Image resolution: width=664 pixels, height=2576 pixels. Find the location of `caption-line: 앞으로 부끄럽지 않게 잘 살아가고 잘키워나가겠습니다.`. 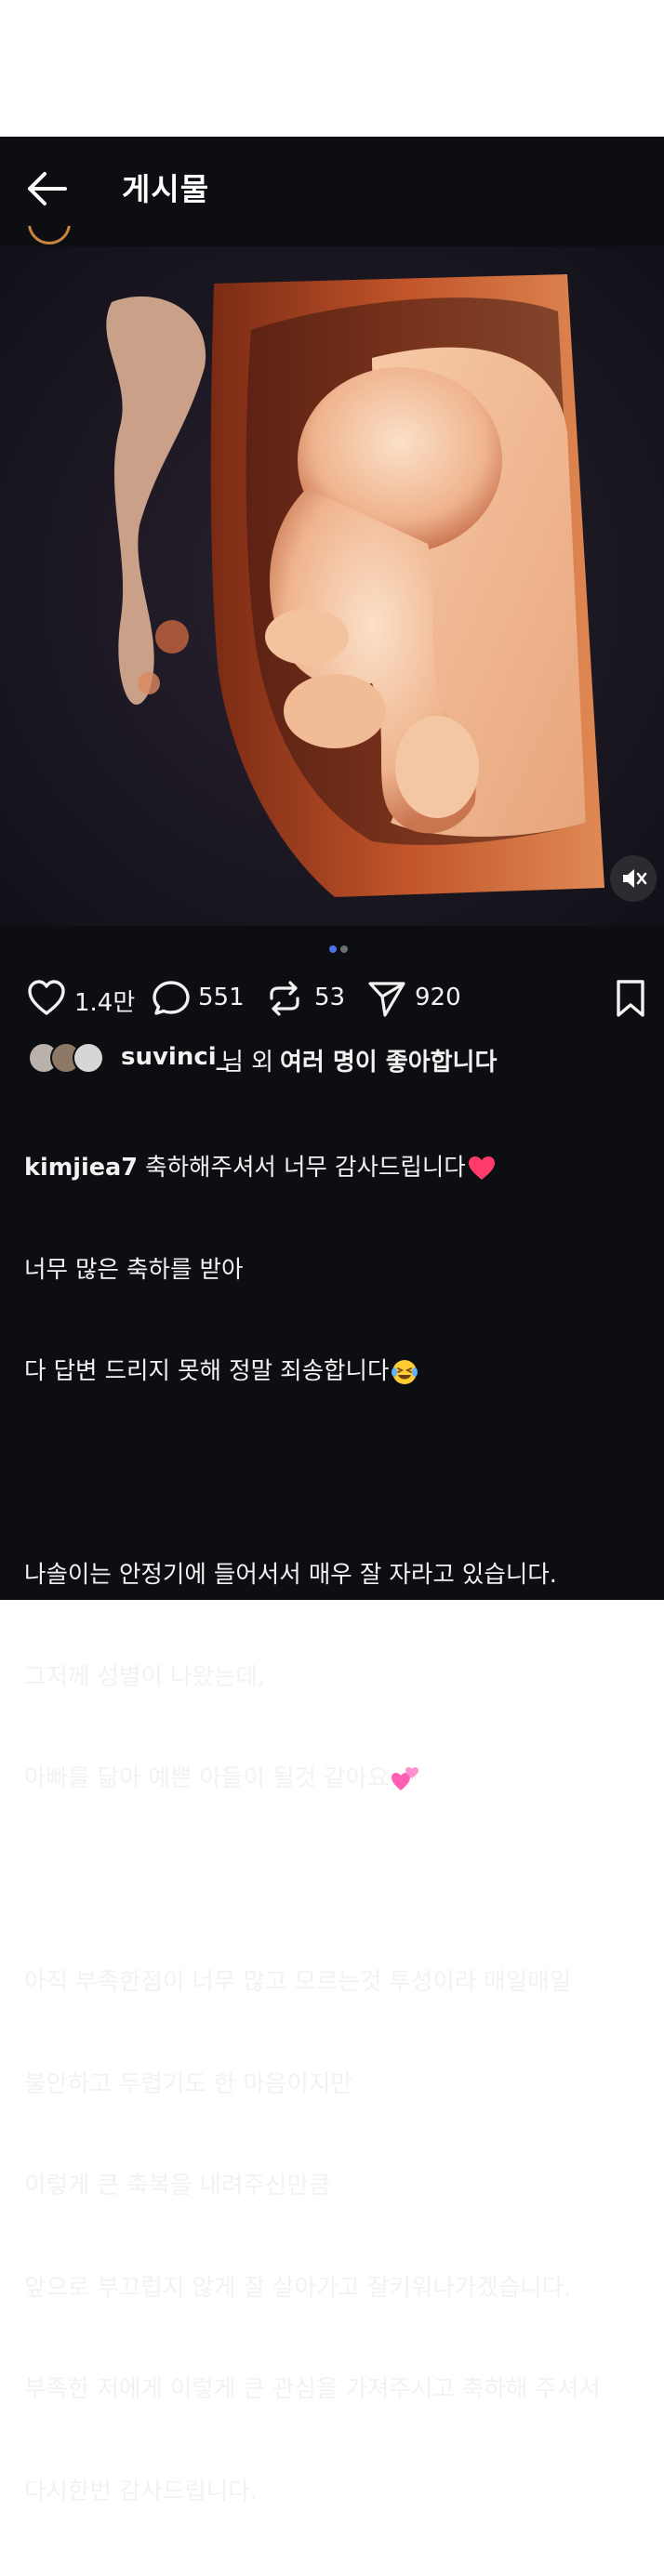

caption-line: 앞으로 부끄럽지 않게 잘 살아가고 잘키워나가겠습니다. is located at coordinates (298, 2287).